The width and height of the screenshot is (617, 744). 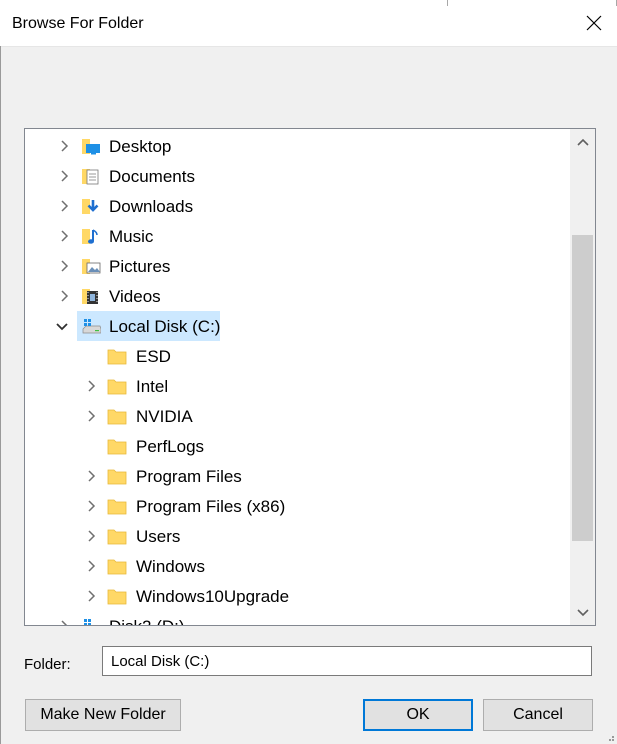 I want to click on scroll-thumb, so click(x=582, y=388).